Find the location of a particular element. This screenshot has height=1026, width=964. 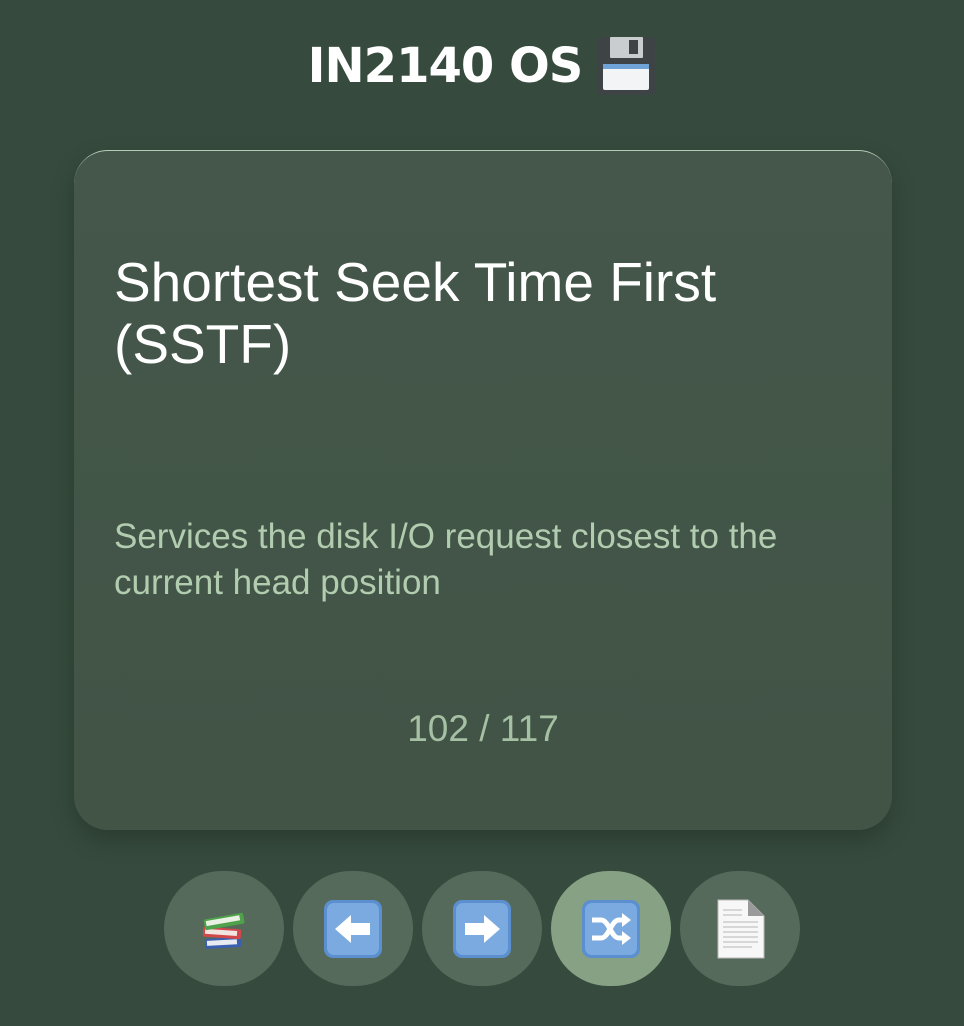

books-icon is located at coordinates (223, 930).